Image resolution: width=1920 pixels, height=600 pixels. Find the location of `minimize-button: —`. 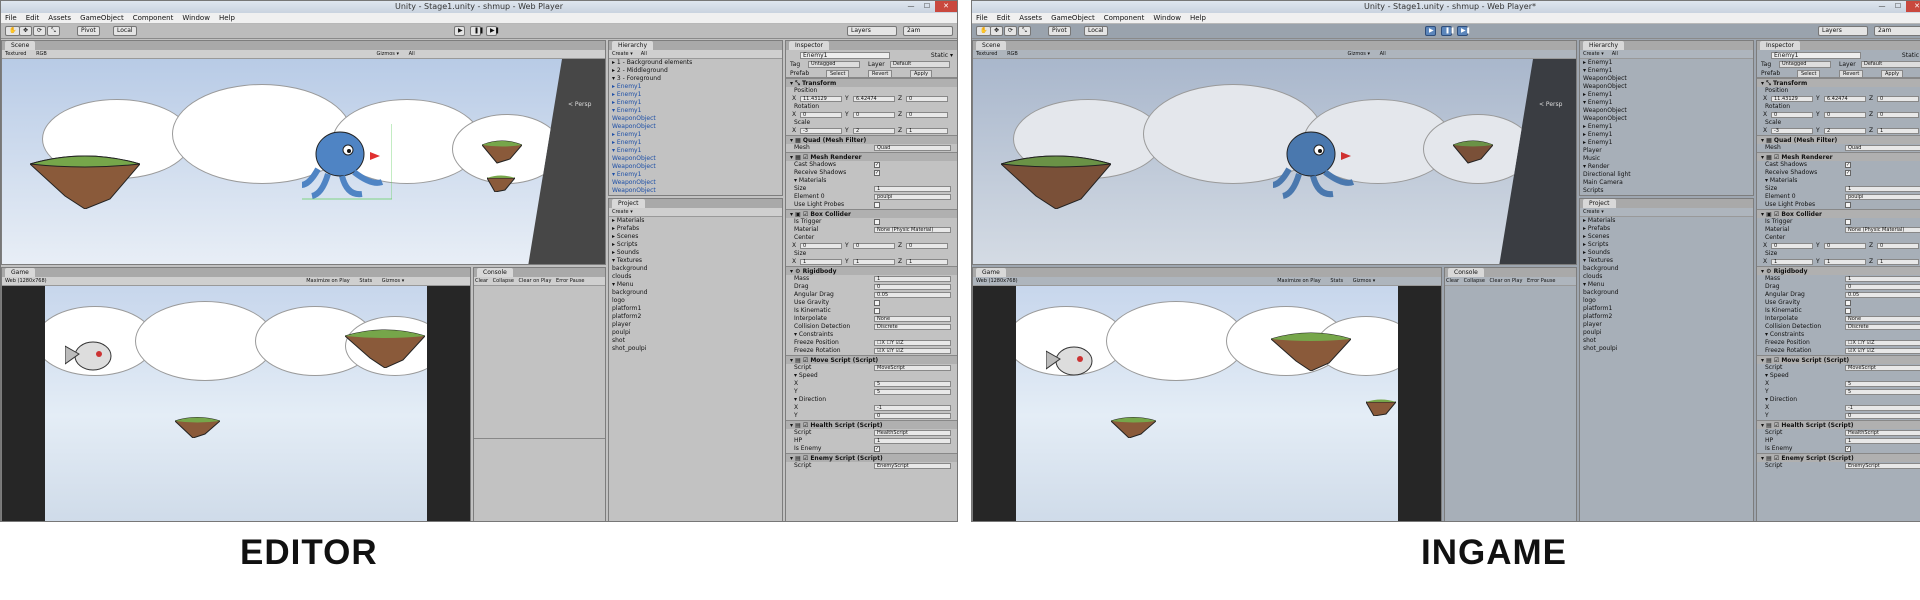

minimize-button: — is located at coordinates (911, 6).